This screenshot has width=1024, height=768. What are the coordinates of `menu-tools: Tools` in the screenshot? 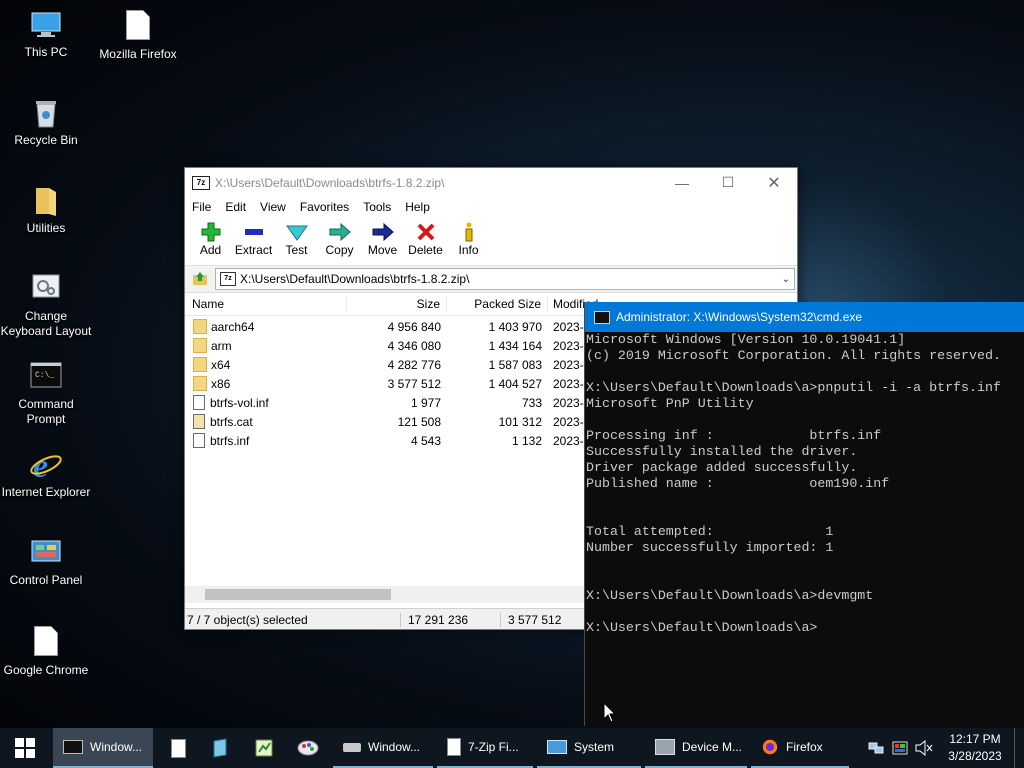 It's located at (377, 207).